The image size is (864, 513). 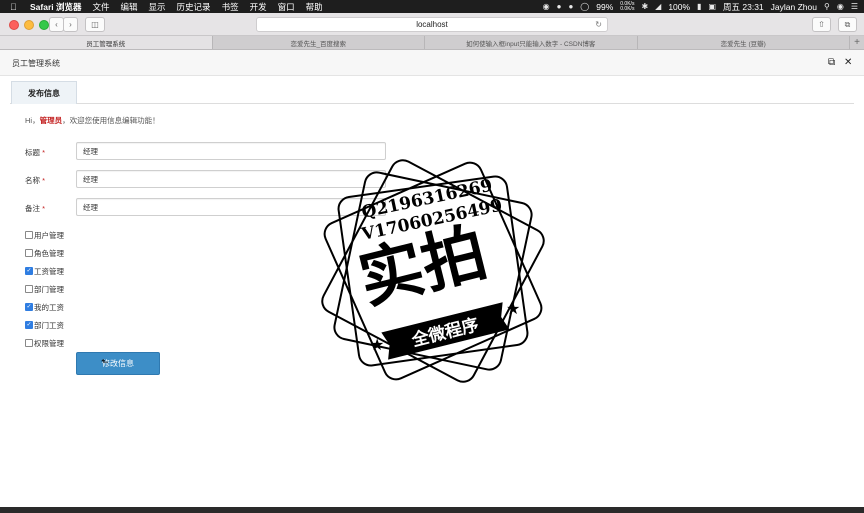 I want to click on sidebar-icon: ◫, so click(x=95, y=24).